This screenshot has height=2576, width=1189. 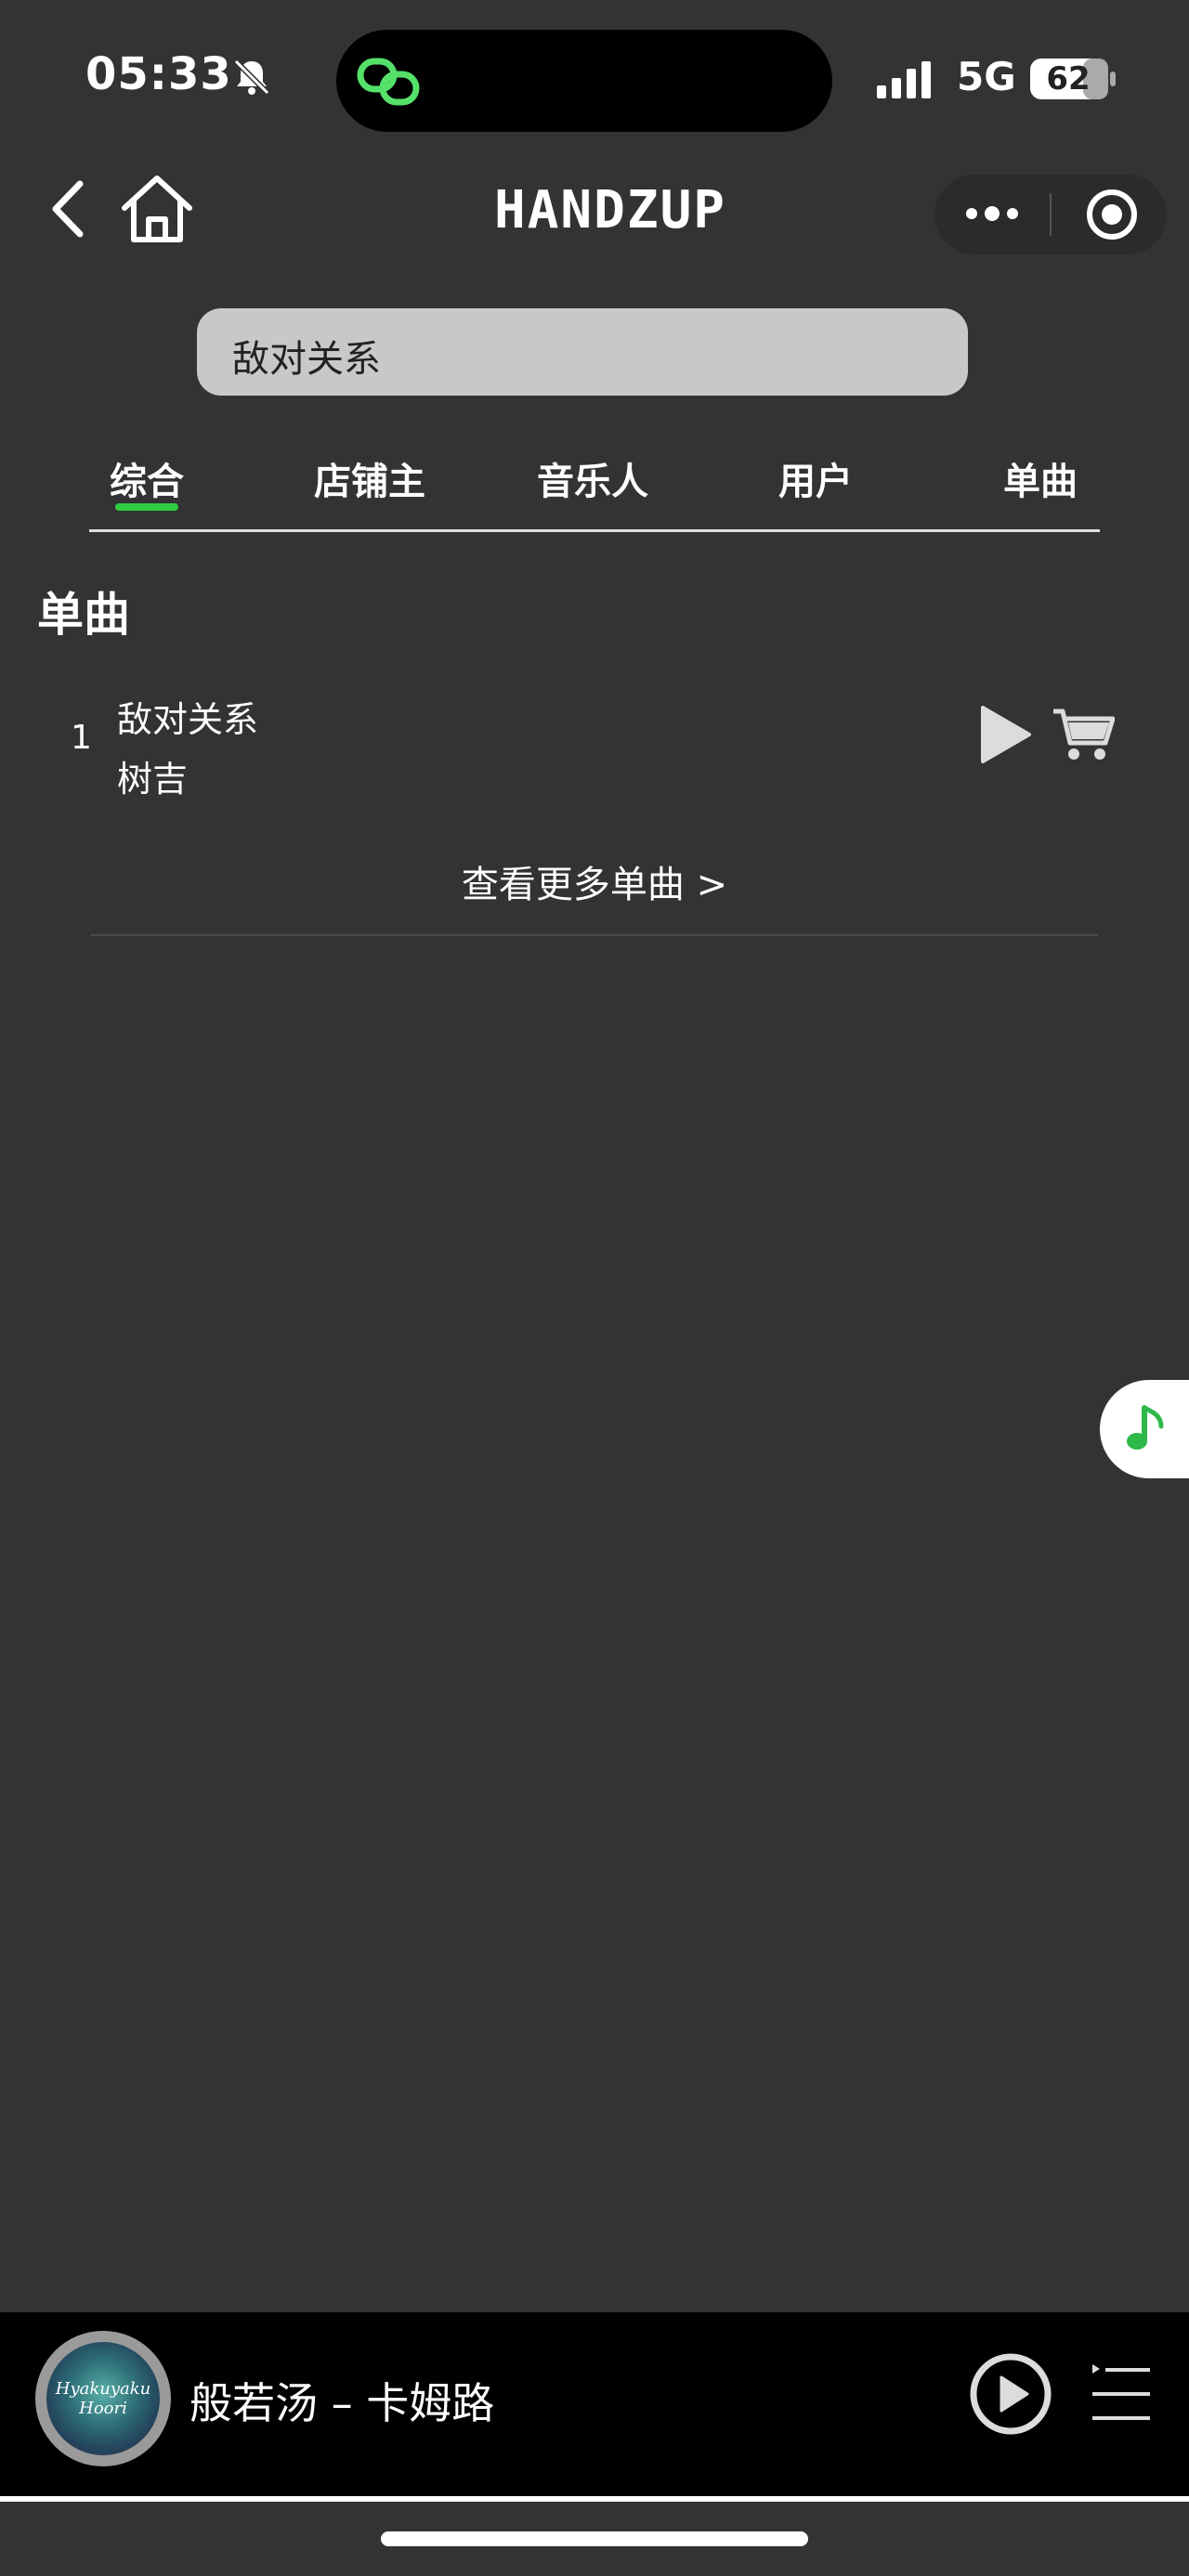 I want to click on tab-shop-owner: 店铺主, so click(x=369, y=478).